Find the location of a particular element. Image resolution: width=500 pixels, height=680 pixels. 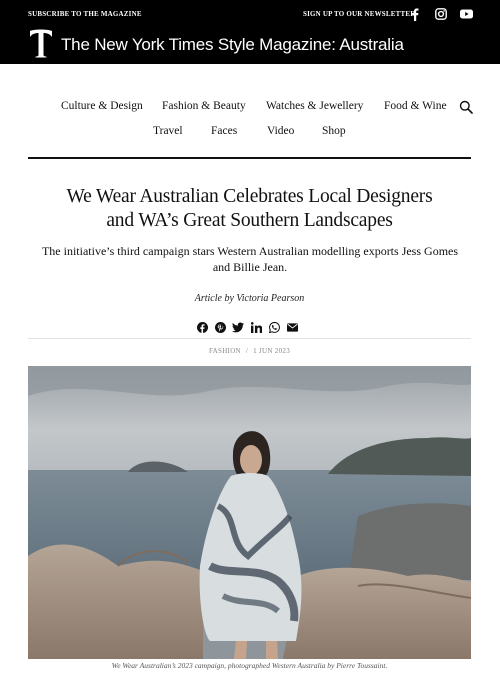

article-byline: Article by Victoria Pearson is located at coordinates (249, 298).